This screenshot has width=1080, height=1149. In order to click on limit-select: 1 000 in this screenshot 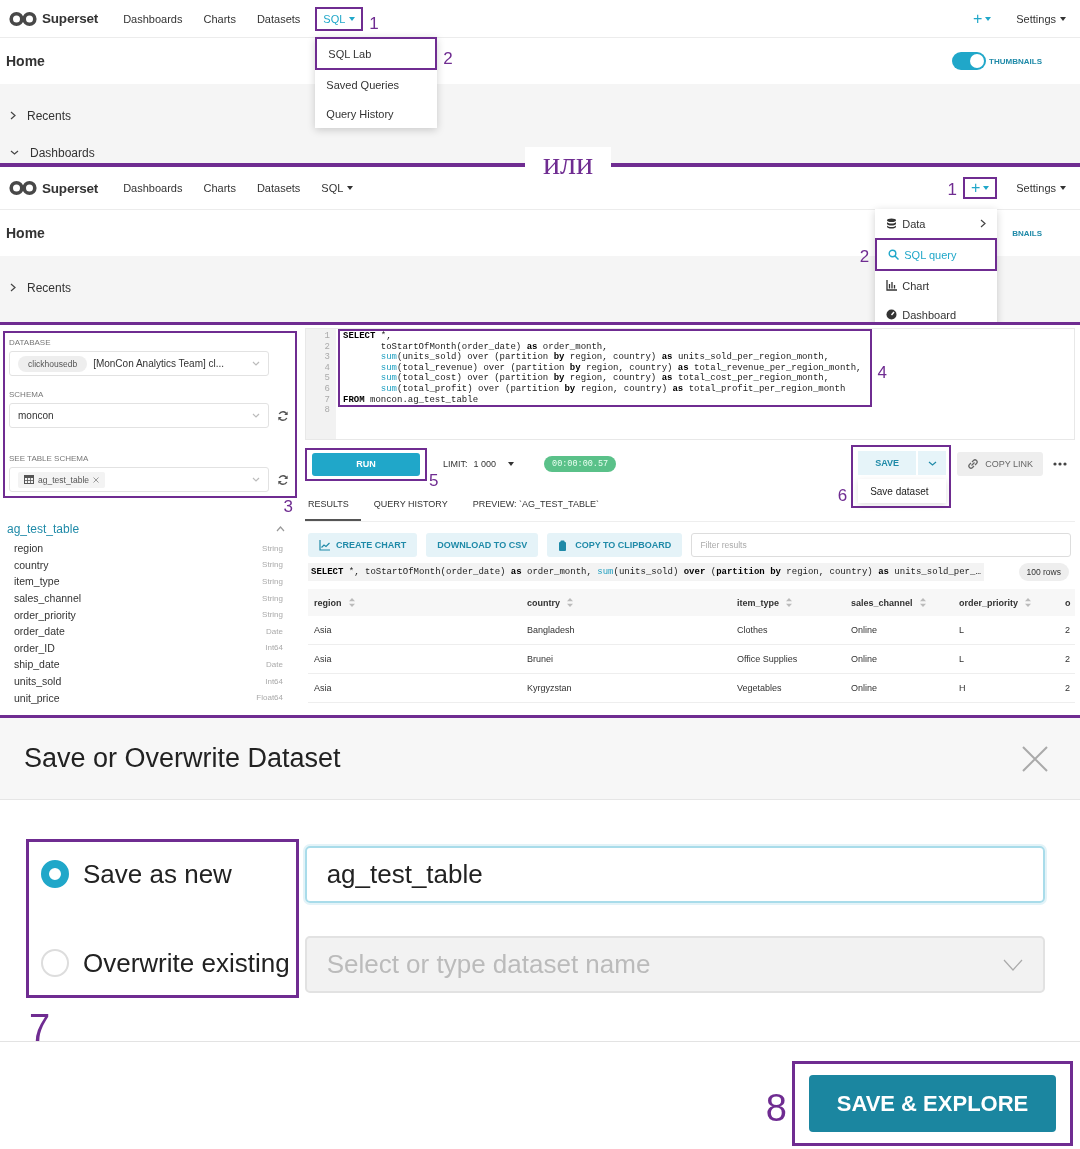, I will do `click(494, 464)`.